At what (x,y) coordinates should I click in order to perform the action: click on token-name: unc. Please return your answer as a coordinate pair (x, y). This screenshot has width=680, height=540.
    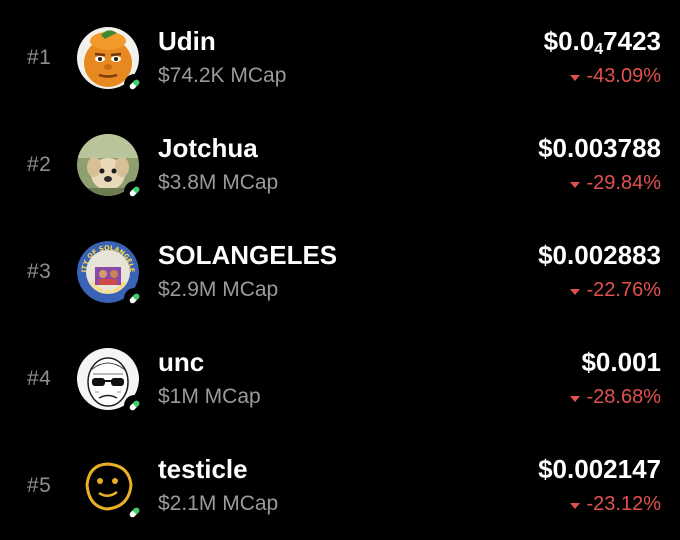
    Looking at the image, I should click on (181, 362).